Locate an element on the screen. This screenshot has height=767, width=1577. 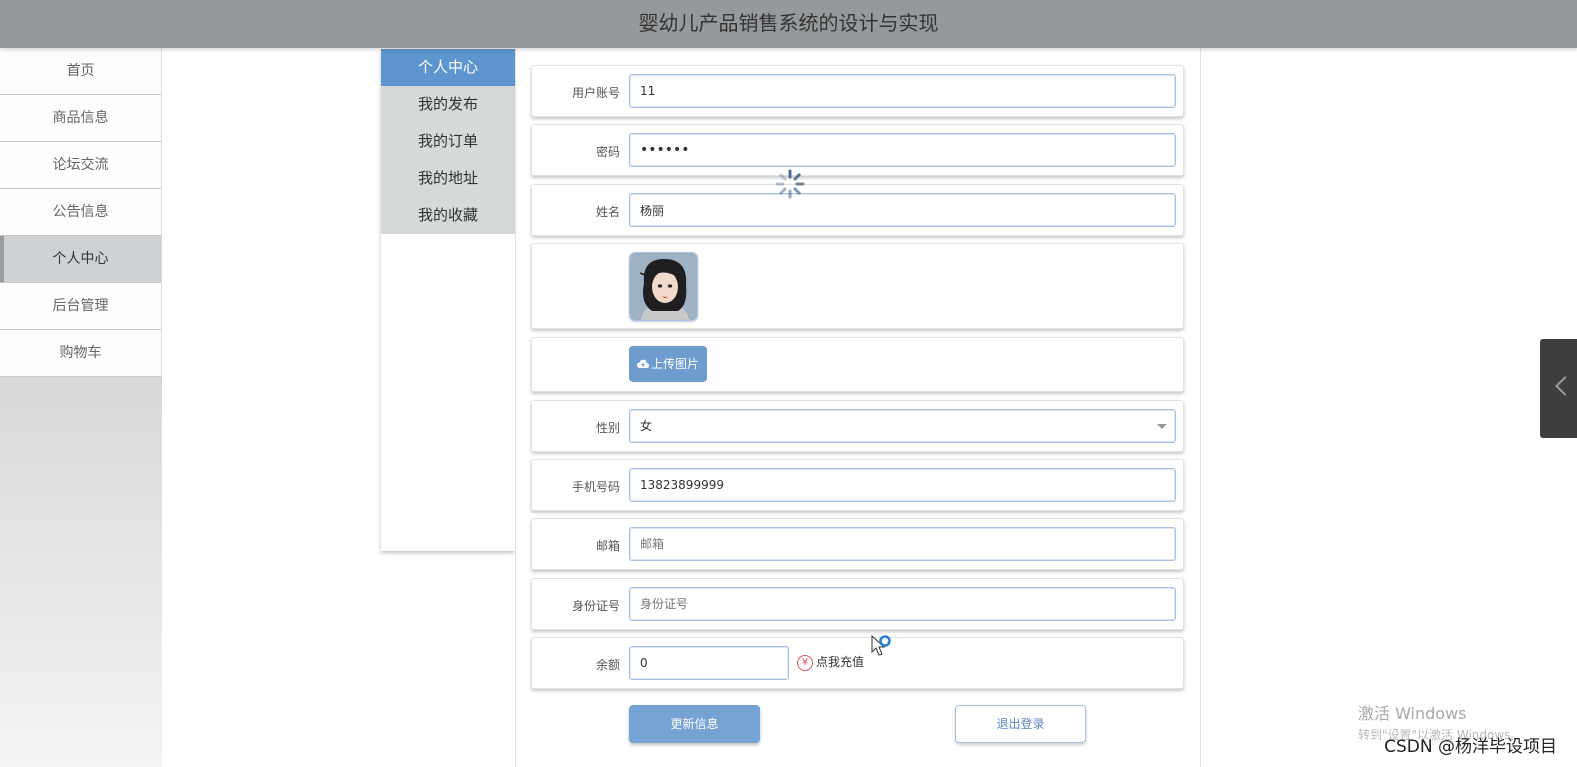
nav-item-label: 论坛交流 is located at coordinates (80, 165).